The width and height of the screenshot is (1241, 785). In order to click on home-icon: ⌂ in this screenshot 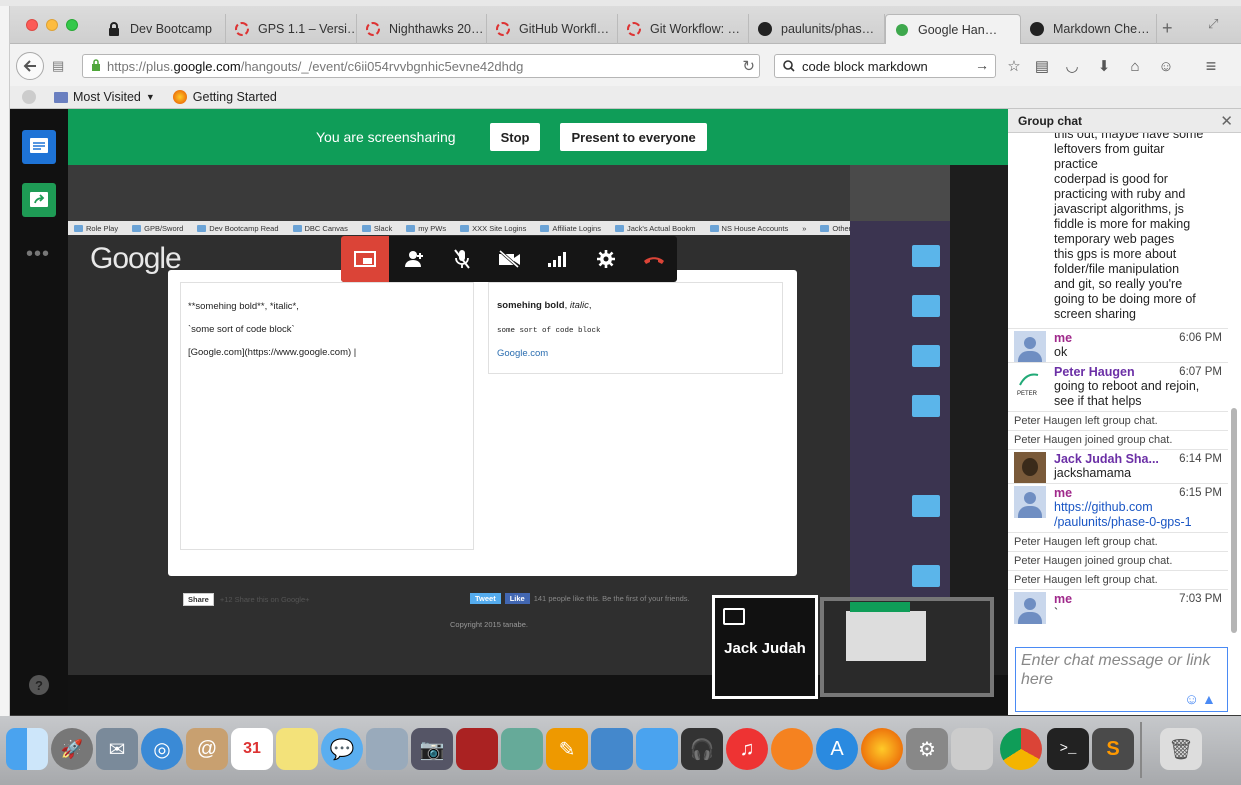, I will do `click(1135, 66)`.